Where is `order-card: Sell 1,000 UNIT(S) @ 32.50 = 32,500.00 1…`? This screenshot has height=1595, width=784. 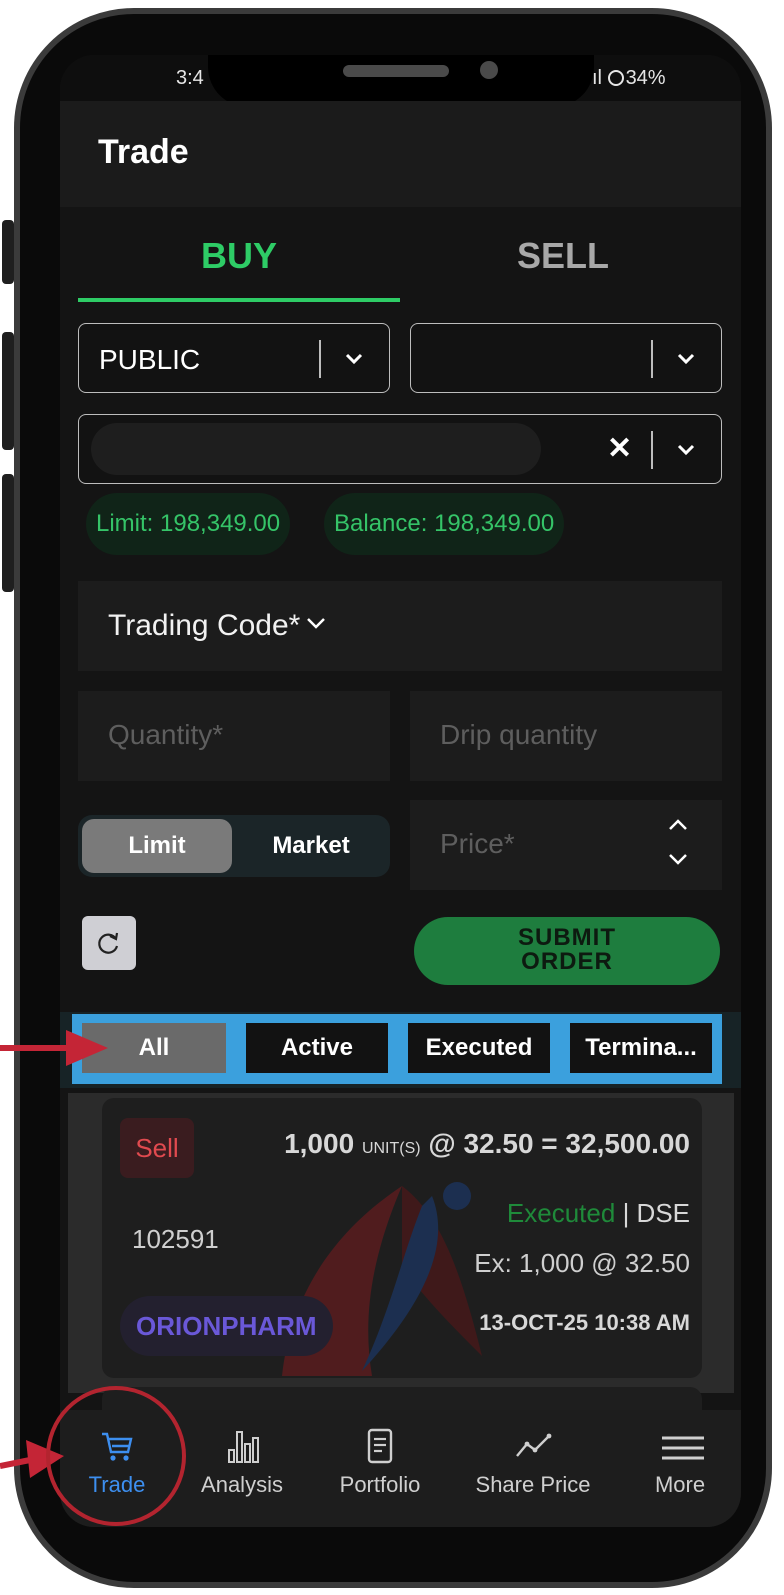 order-card: Sell 1,000 UNIT(S) @ 32.50 = 32,500.00 1… is located at coordinates (402, 1238).